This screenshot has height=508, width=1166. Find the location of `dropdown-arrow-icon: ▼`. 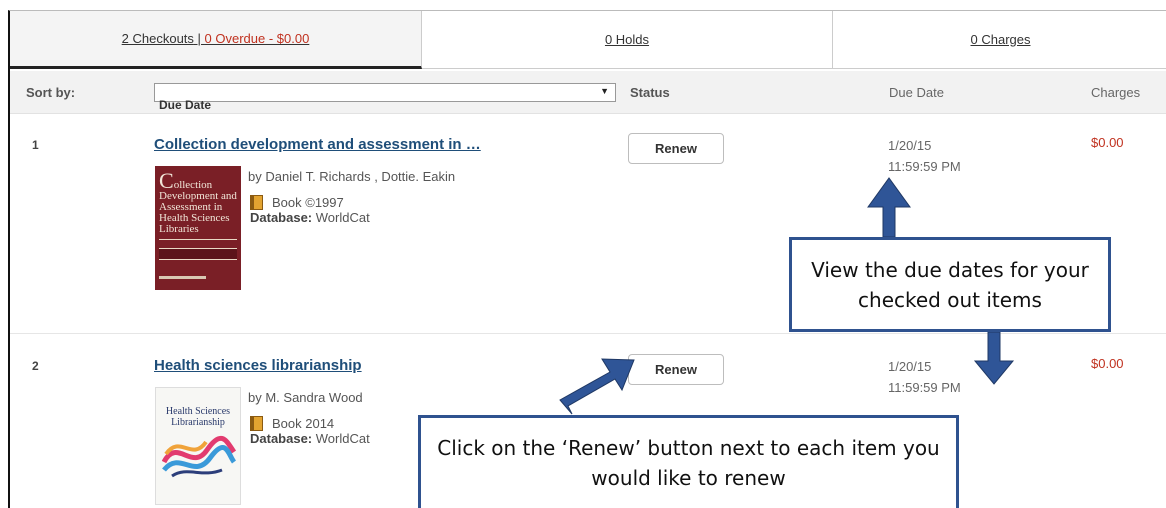

dropdown-arrow-icon: ▼ is located at coordinates (604, 91).